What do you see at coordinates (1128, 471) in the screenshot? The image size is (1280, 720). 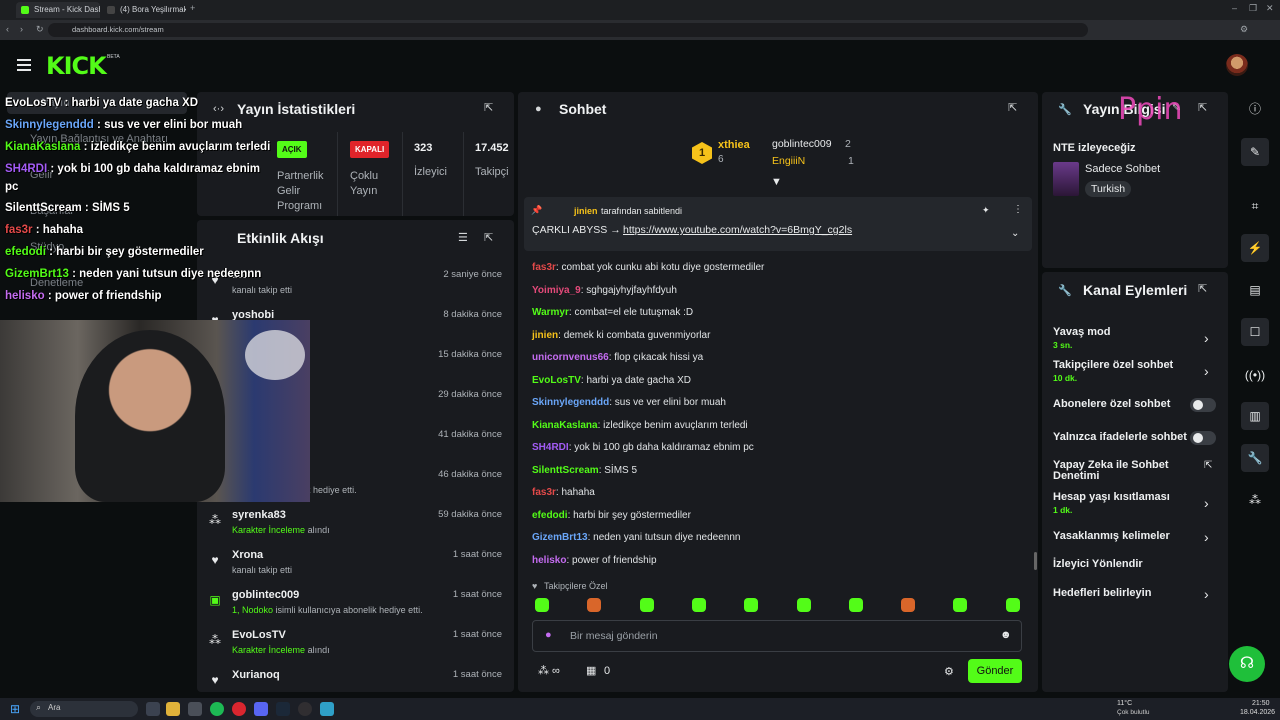 I see `channel-action-item: Yapay Zeka ile Sohbet Denetimi` at bounding box center [1128, 471].